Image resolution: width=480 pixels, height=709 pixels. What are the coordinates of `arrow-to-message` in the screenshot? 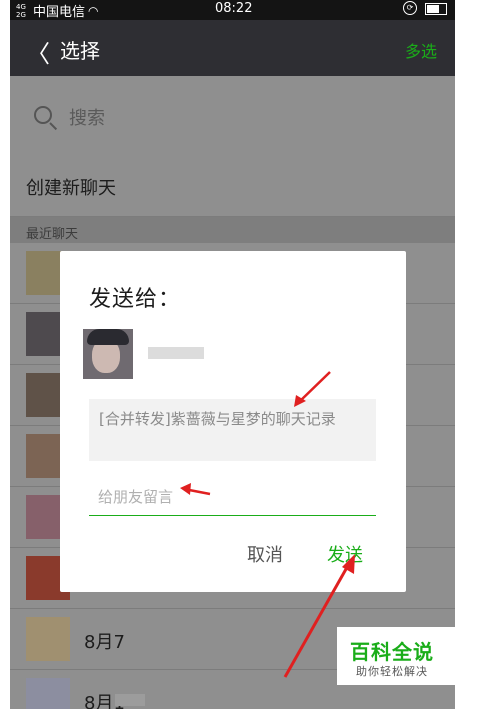 It's located at (312, 389).